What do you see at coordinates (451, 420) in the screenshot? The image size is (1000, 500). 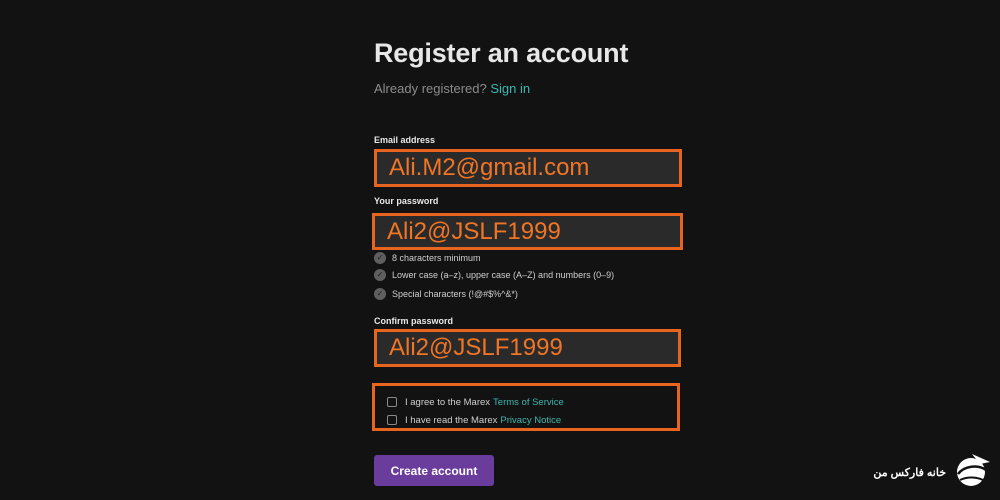 I see `privacy-agreement-text: I have read the Marex` at bounding box center [451, 420].